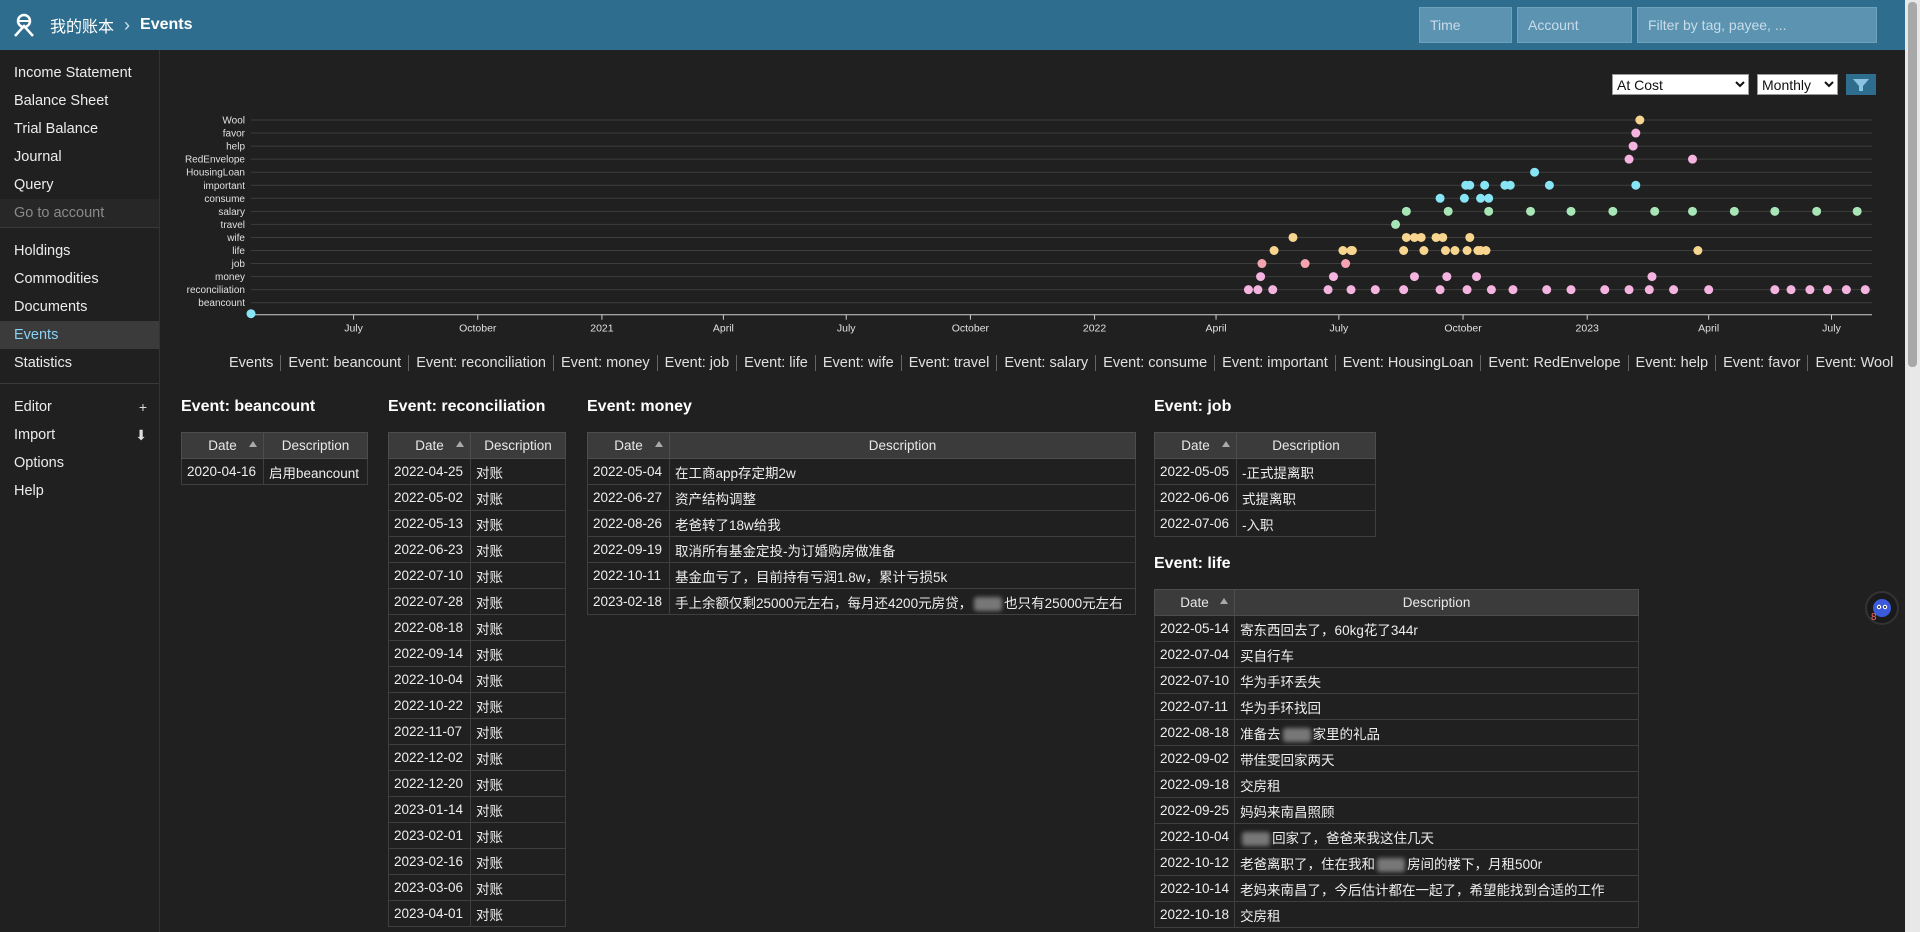  Describe the element at coordinates (785, 551) in the screenshot. I see `description-text: 取消所有基金定投-为订婚购房做准备` at that location.